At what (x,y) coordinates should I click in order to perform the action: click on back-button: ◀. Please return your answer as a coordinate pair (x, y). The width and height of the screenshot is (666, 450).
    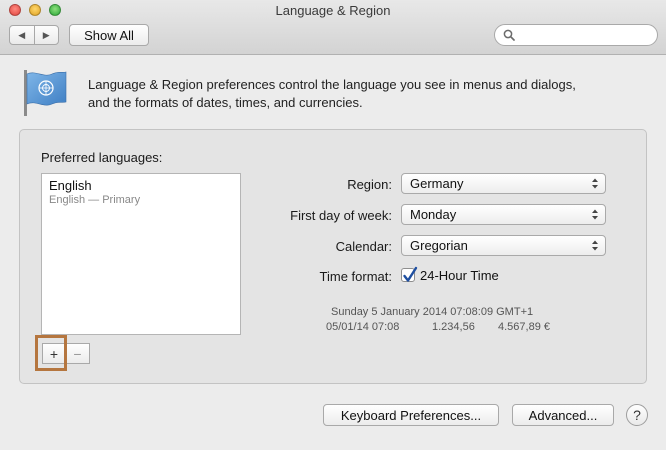
    Looking at the image, I should click on (22, 35).